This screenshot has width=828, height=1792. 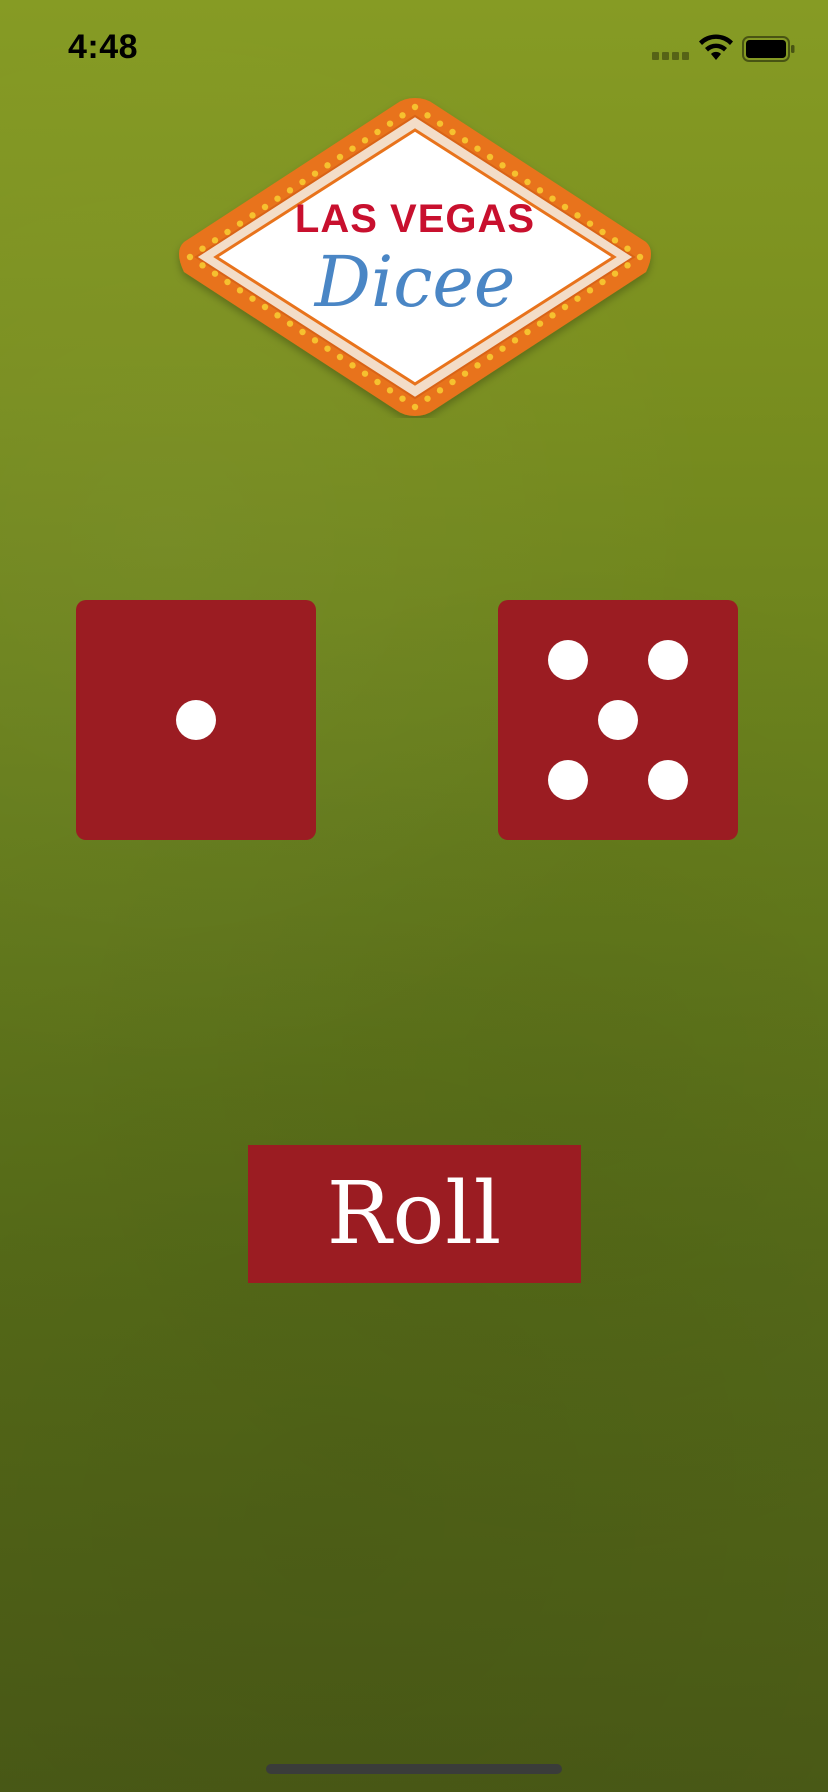 I want to click on right-die, so click(x=618, y=720).